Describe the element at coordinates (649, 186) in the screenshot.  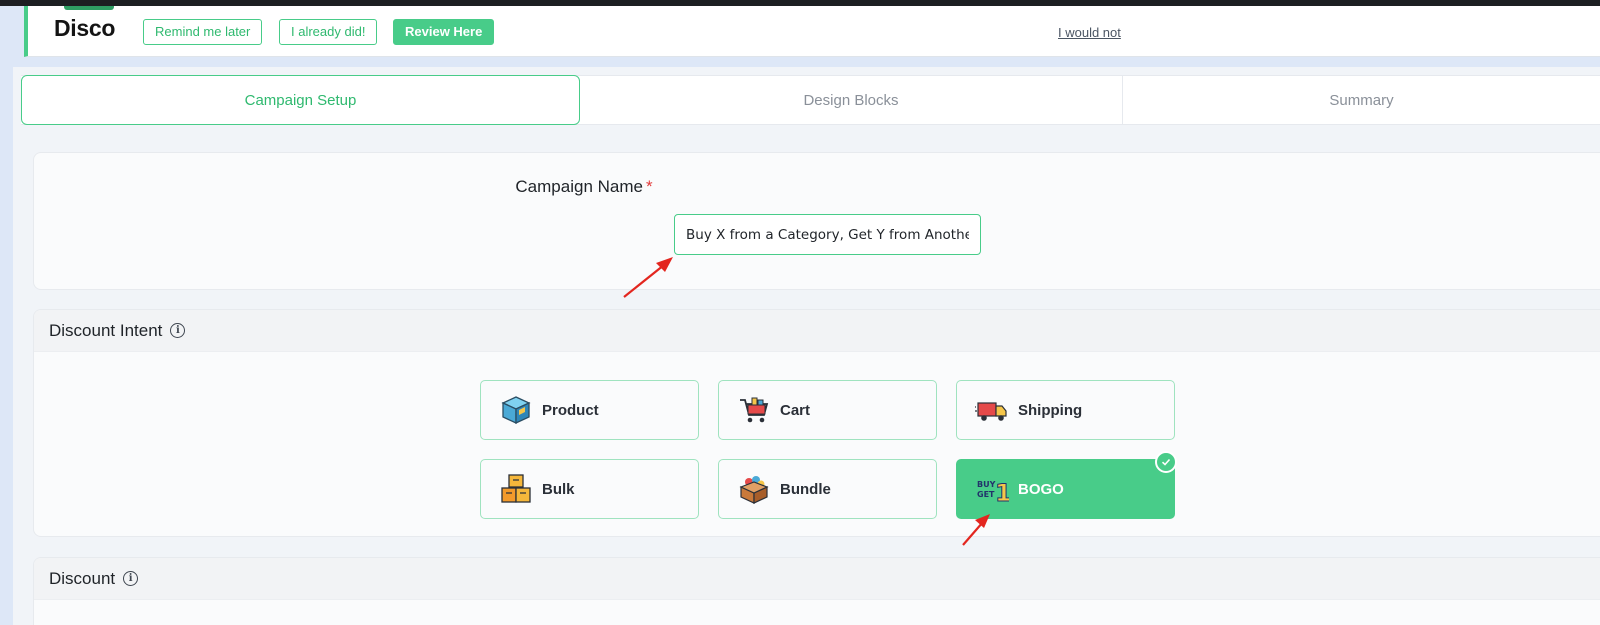
I see `required-mark: *` at that location.